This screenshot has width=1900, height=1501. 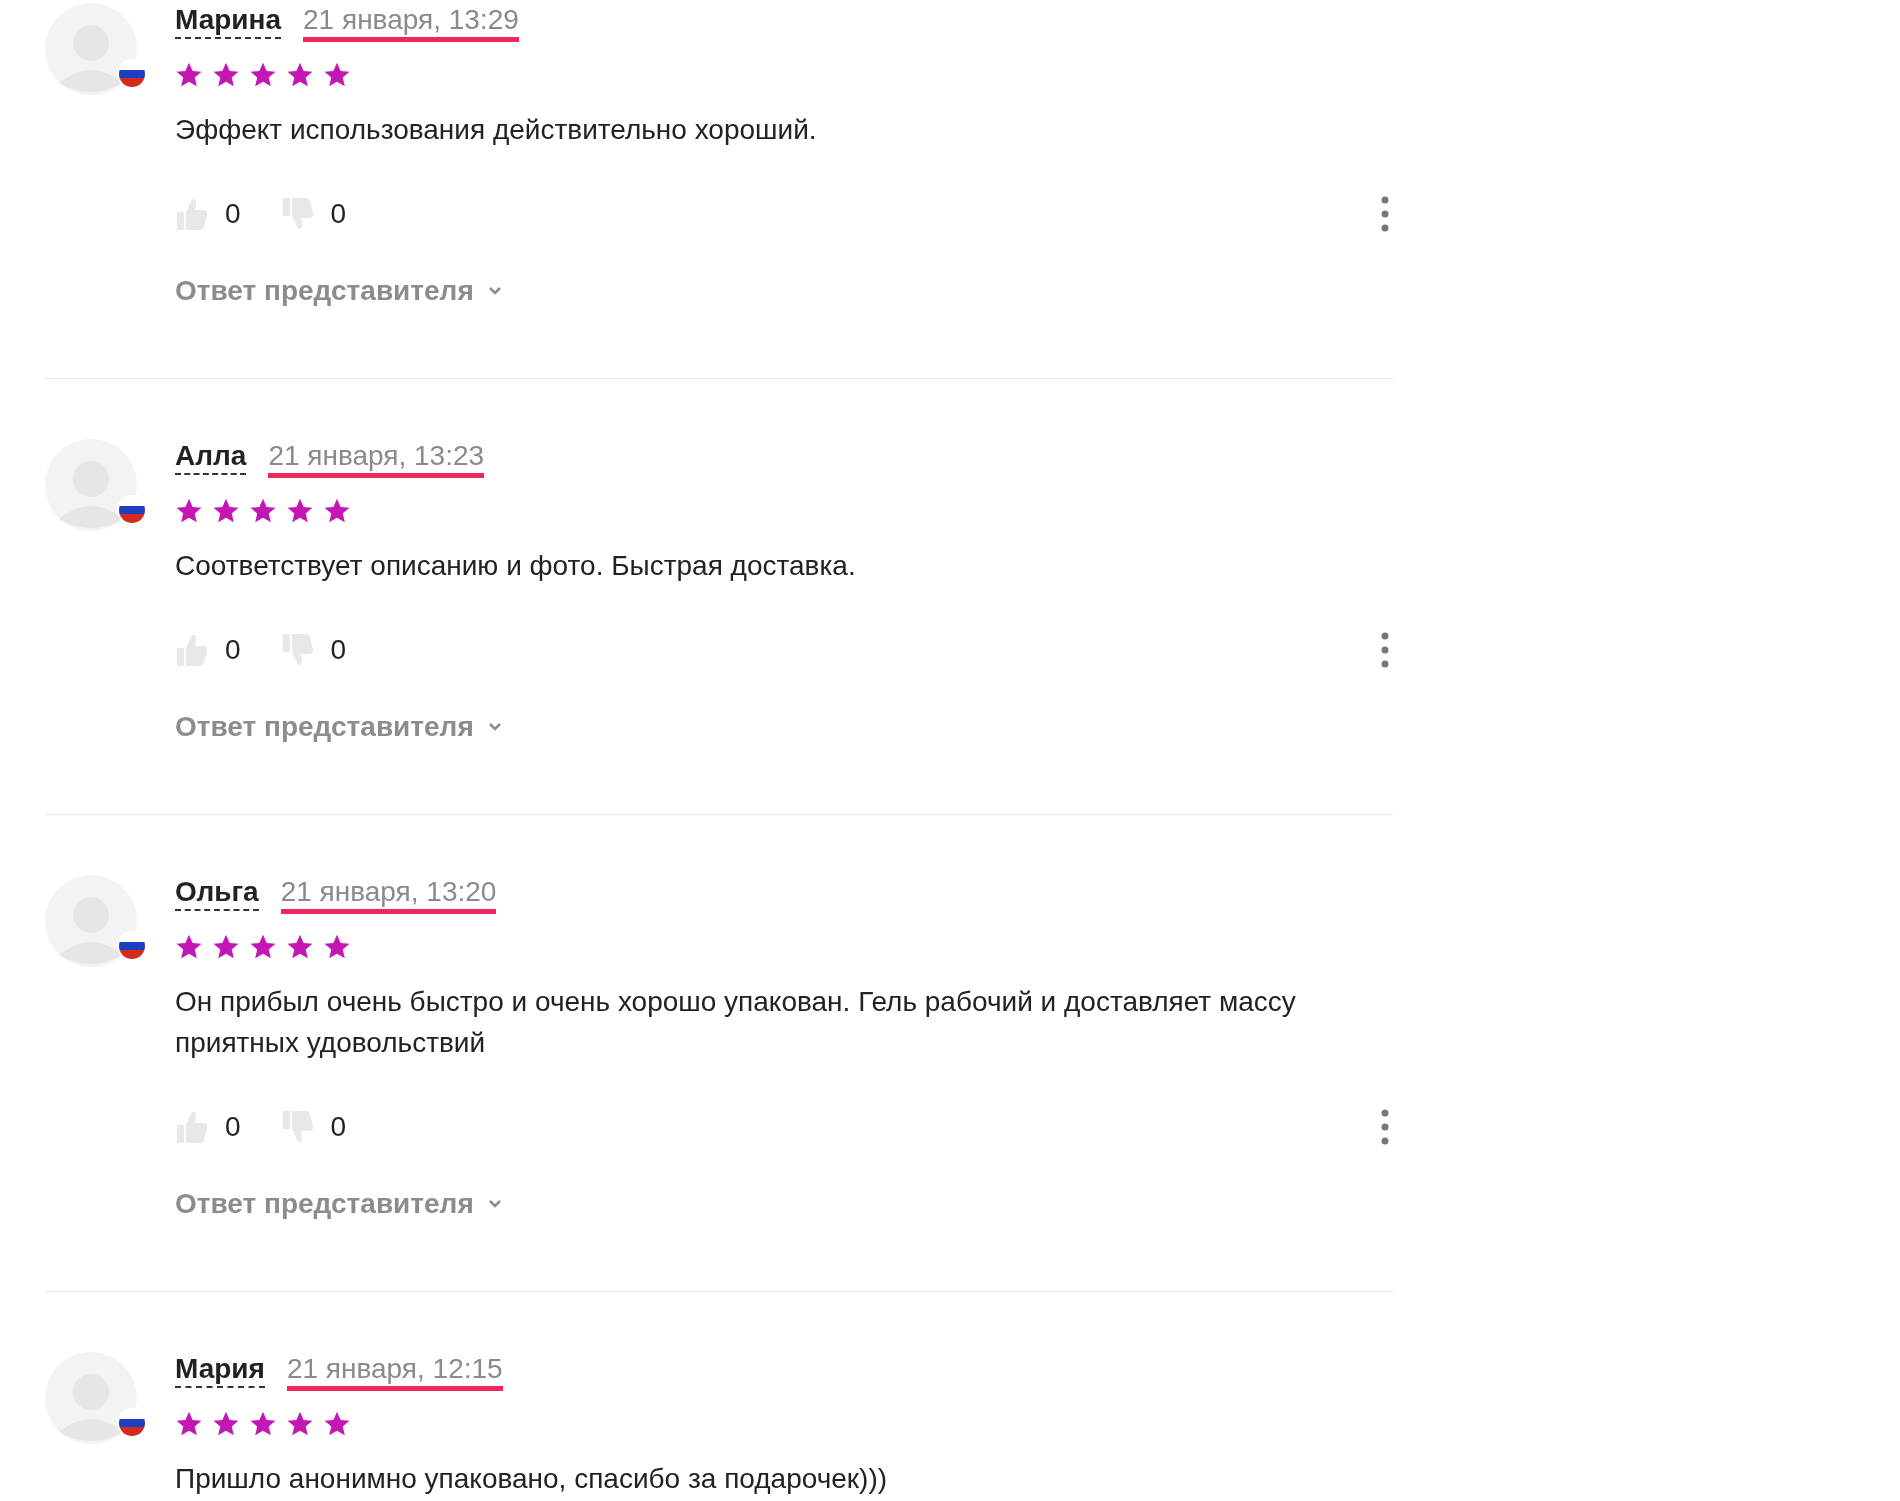 What do you see at coordinates (388, 894) in the screenshot?
I see `review-date: 21 января, 13:20` at bounding box center [388, 894].